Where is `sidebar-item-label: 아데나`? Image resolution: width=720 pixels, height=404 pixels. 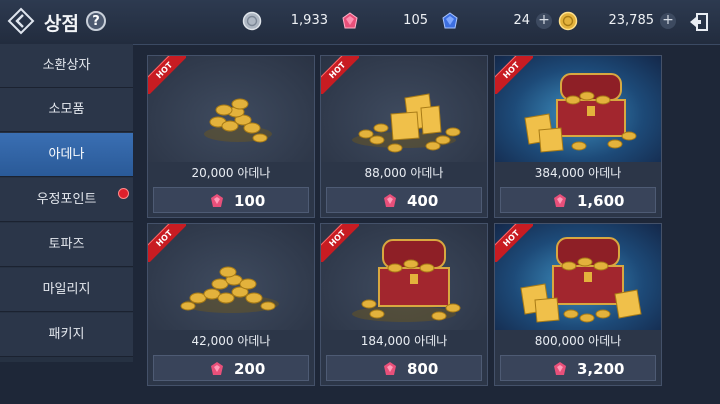 sidebar-item-label: 아데나 is located at coordinates (66, 154).